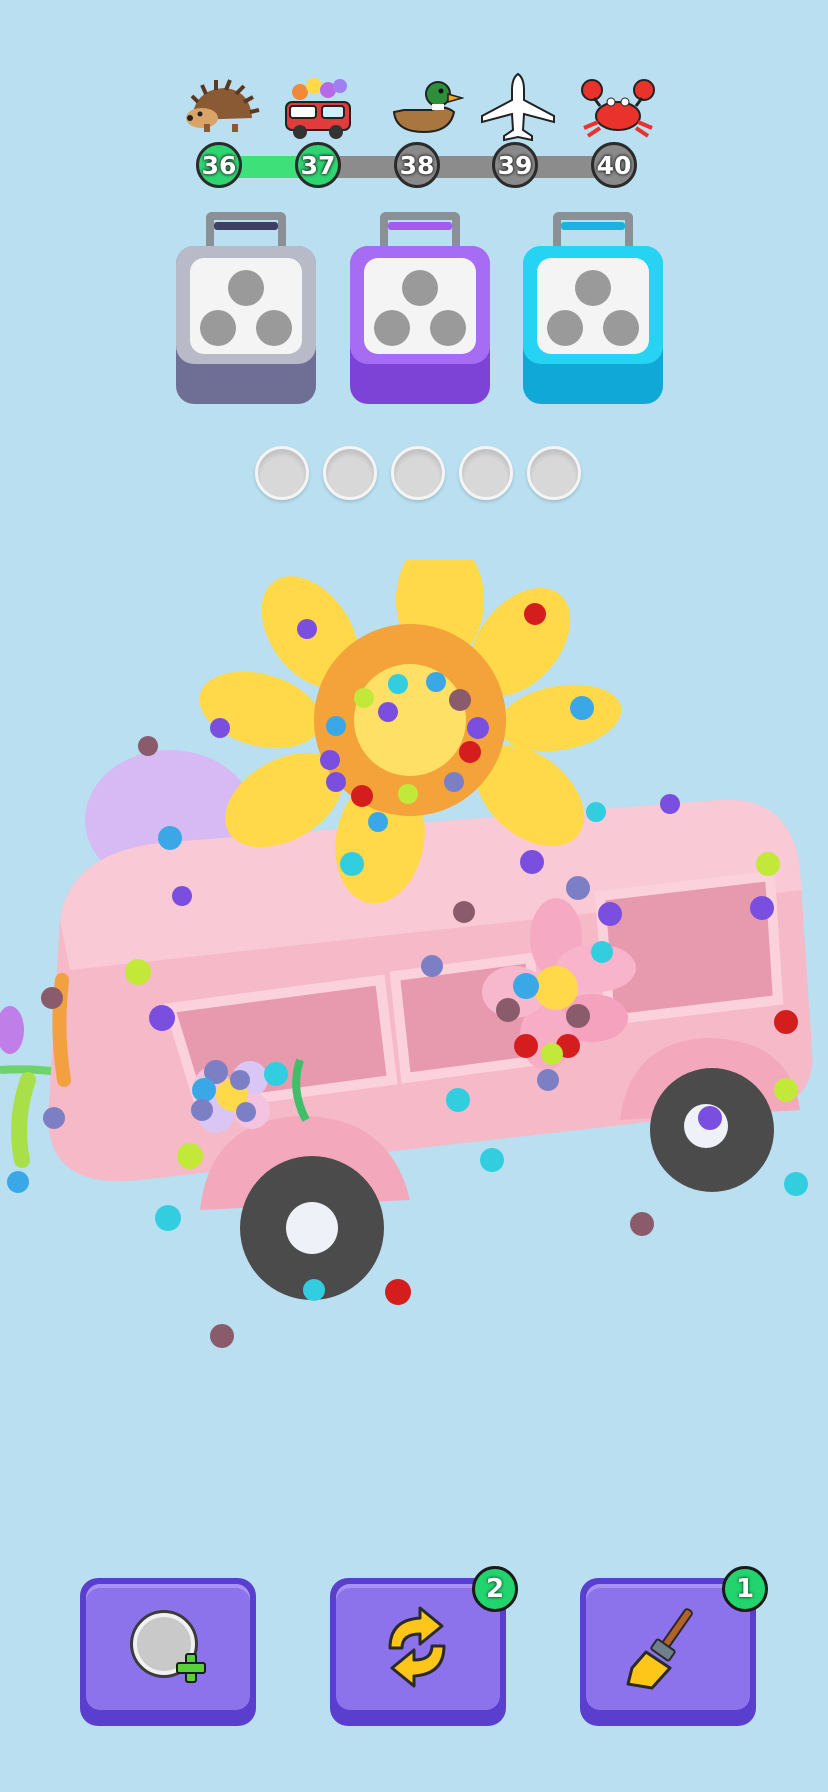 This screenshot has width=828, height=1792. I want to click on level-progress: 36 37 38 39 40, so click(414, 100).